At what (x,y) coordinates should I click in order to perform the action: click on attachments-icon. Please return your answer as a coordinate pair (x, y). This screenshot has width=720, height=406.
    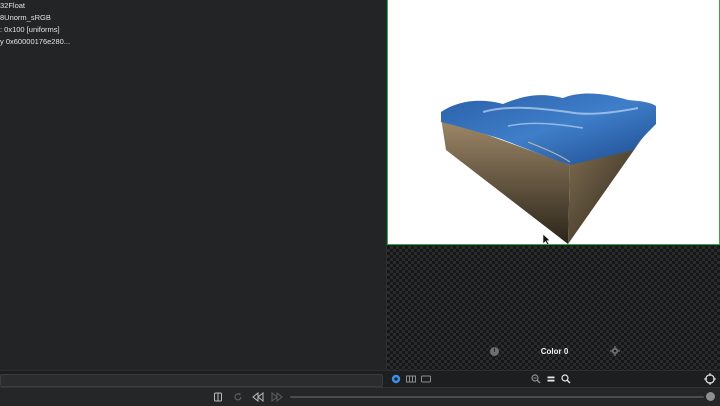
    Looking at the image, I should click on (396, 379).